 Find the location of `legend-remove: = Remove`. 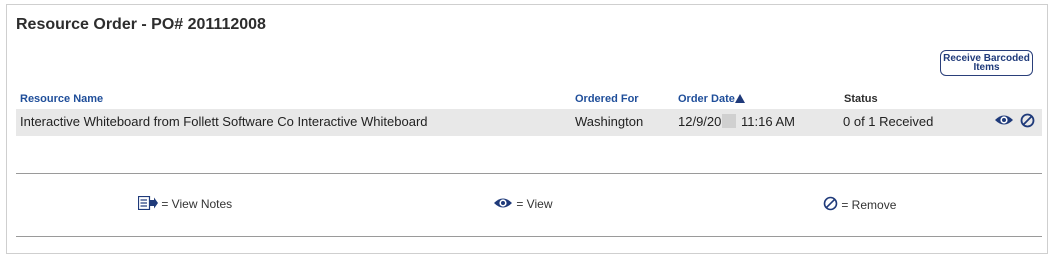

legend-remove: = Remove is located at coordinates (859, 204).